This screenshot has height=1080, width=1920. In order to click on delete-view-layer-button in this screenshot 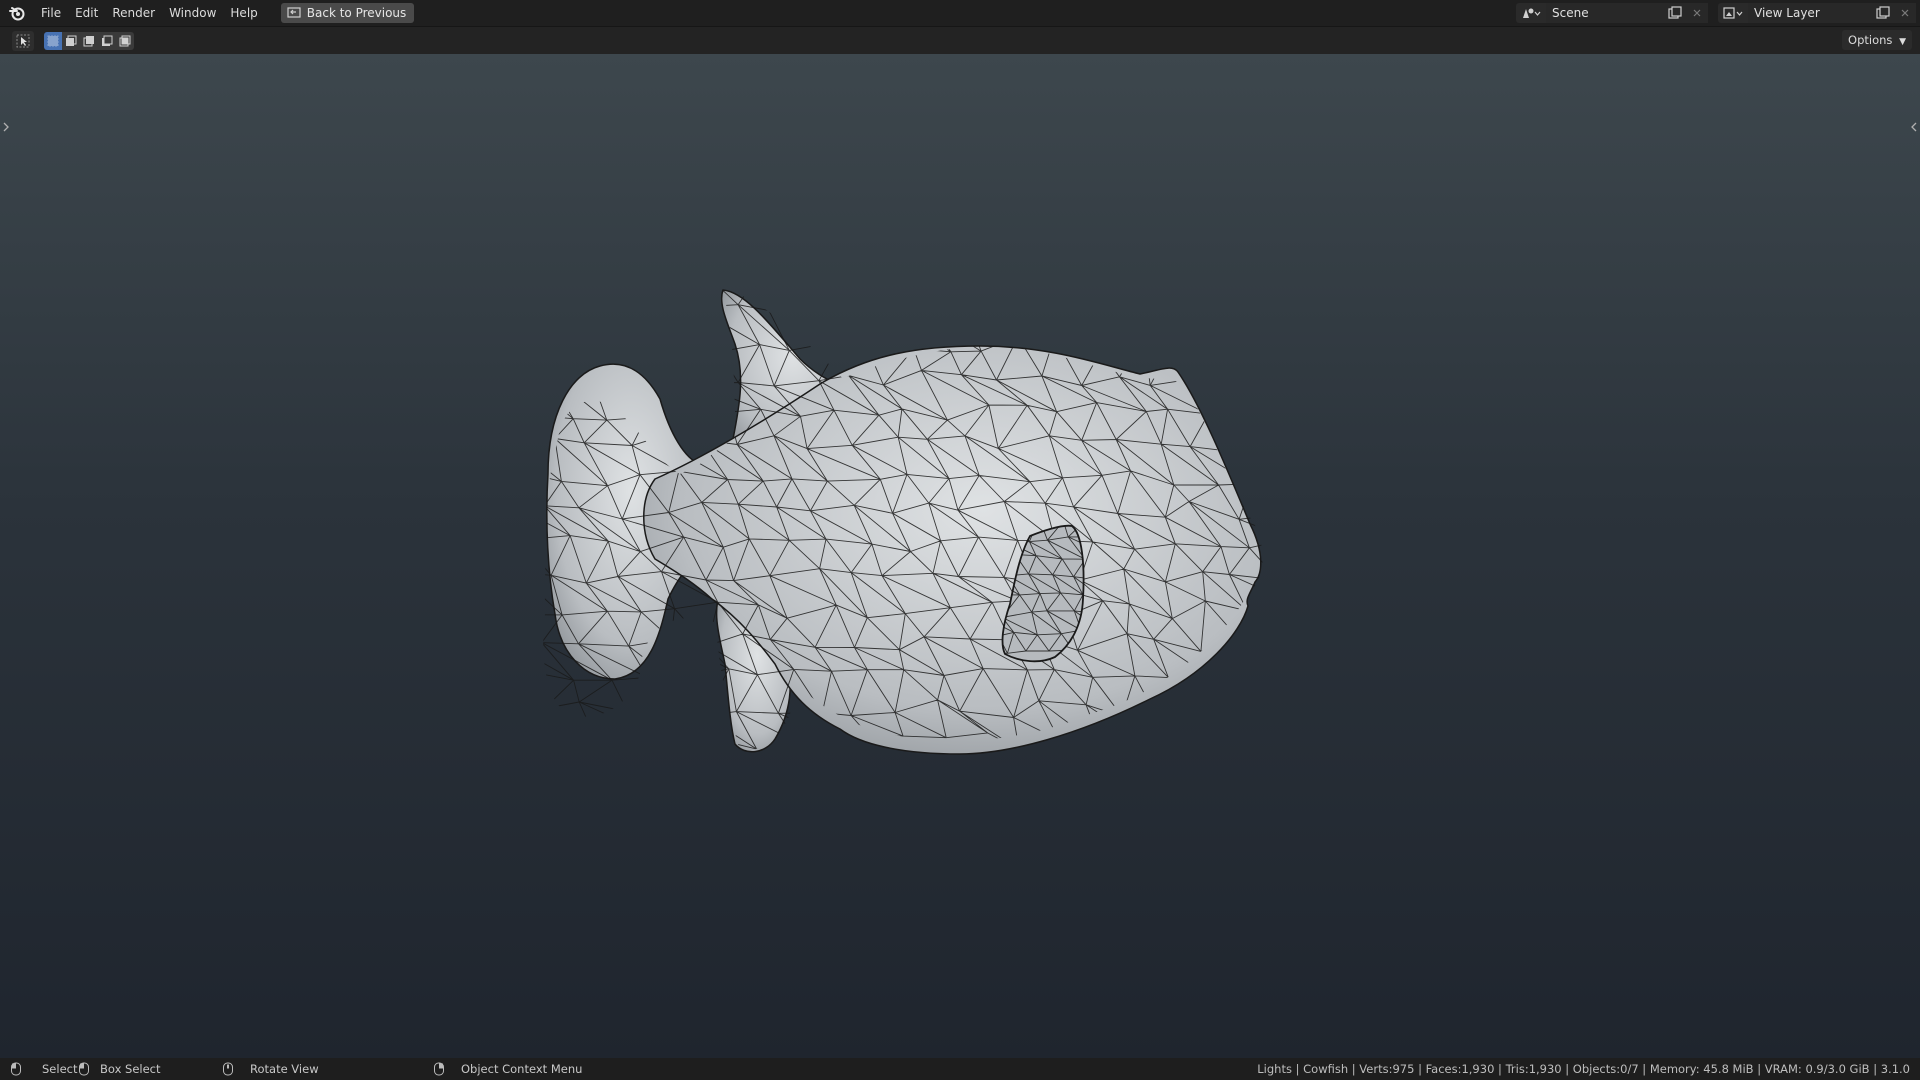, I will do `click(1905, 13)`.